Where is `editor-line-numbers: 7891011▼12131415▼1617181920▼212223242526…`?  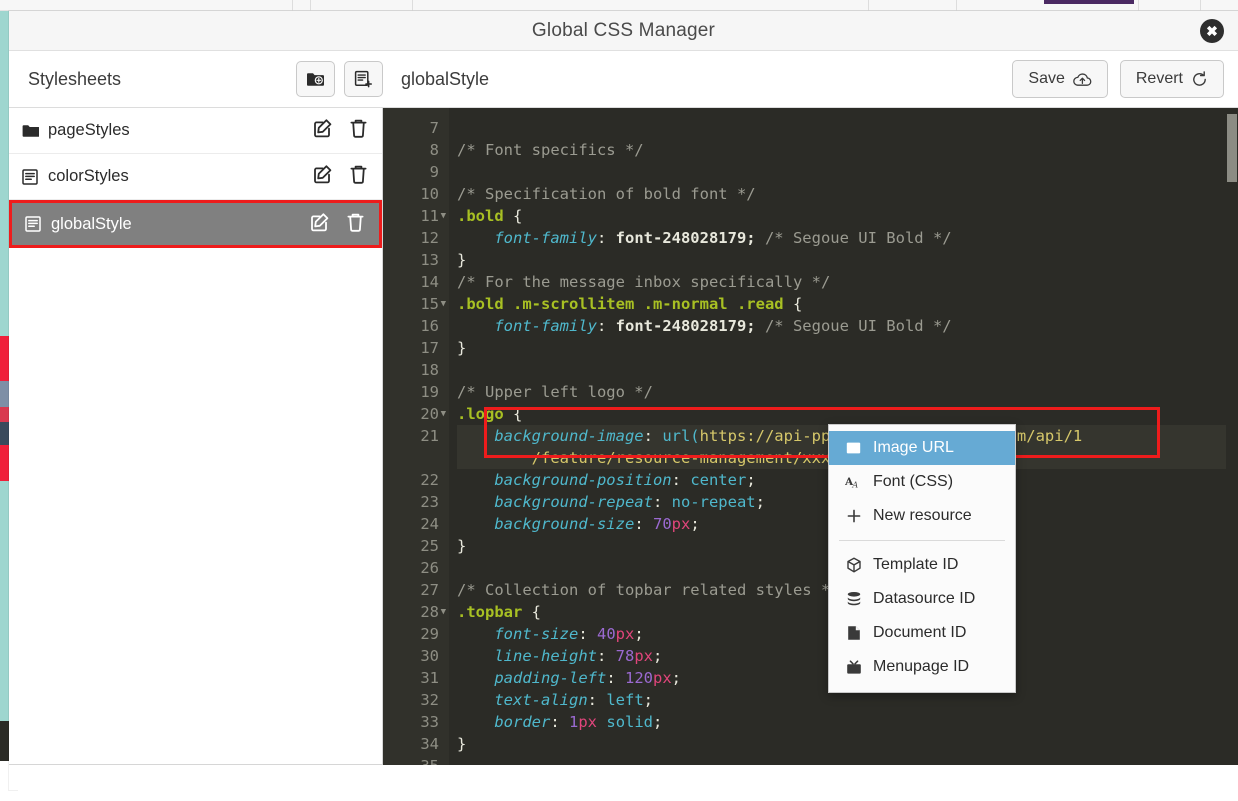
editor-line-numbers: 7891011▼12131415▼1617181920▼212223242526… is located at coordinates (416, 436).